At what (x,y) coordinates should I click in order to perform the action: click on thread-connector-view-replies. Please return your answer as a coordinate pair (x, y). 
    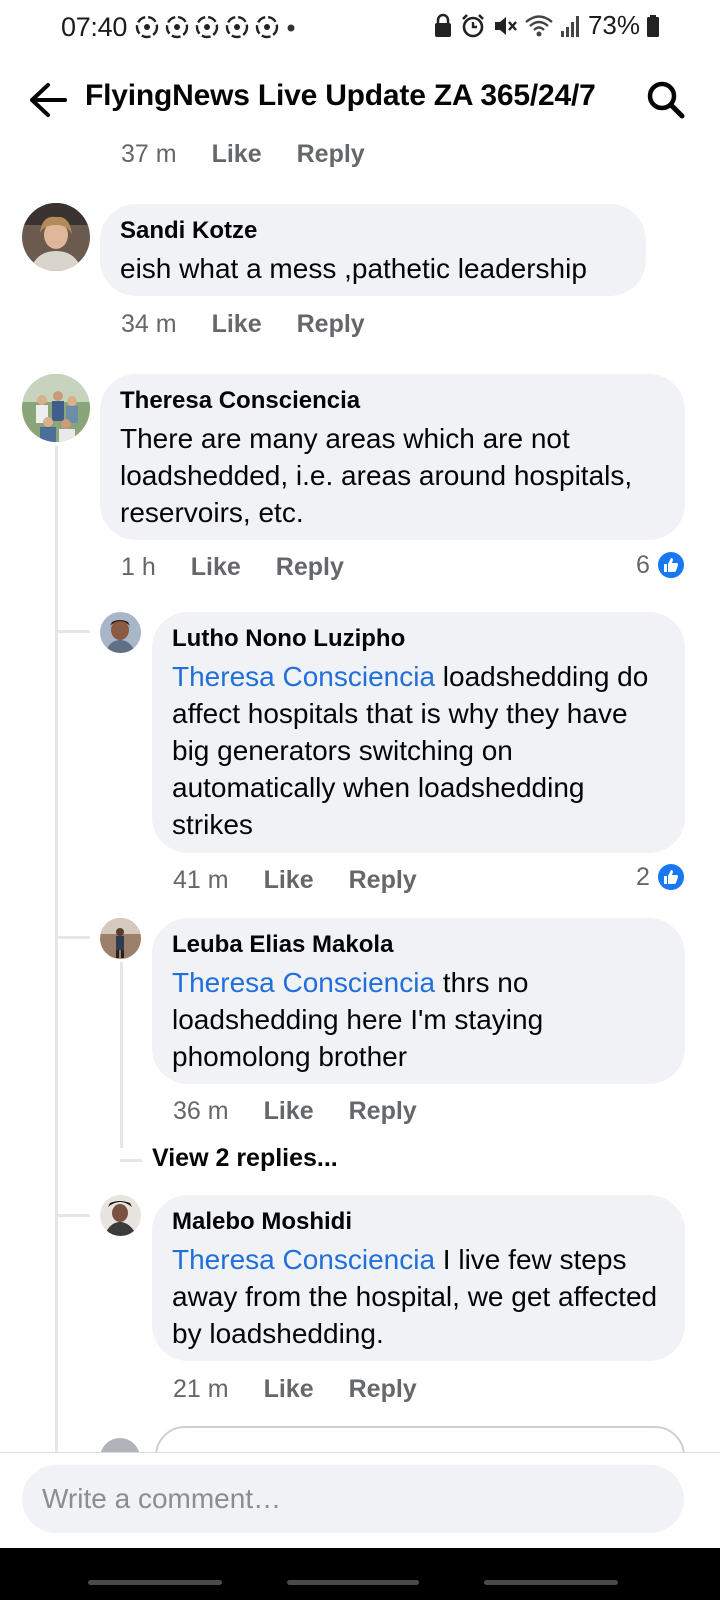
    Looking at the image, I should click on (131, 1160).